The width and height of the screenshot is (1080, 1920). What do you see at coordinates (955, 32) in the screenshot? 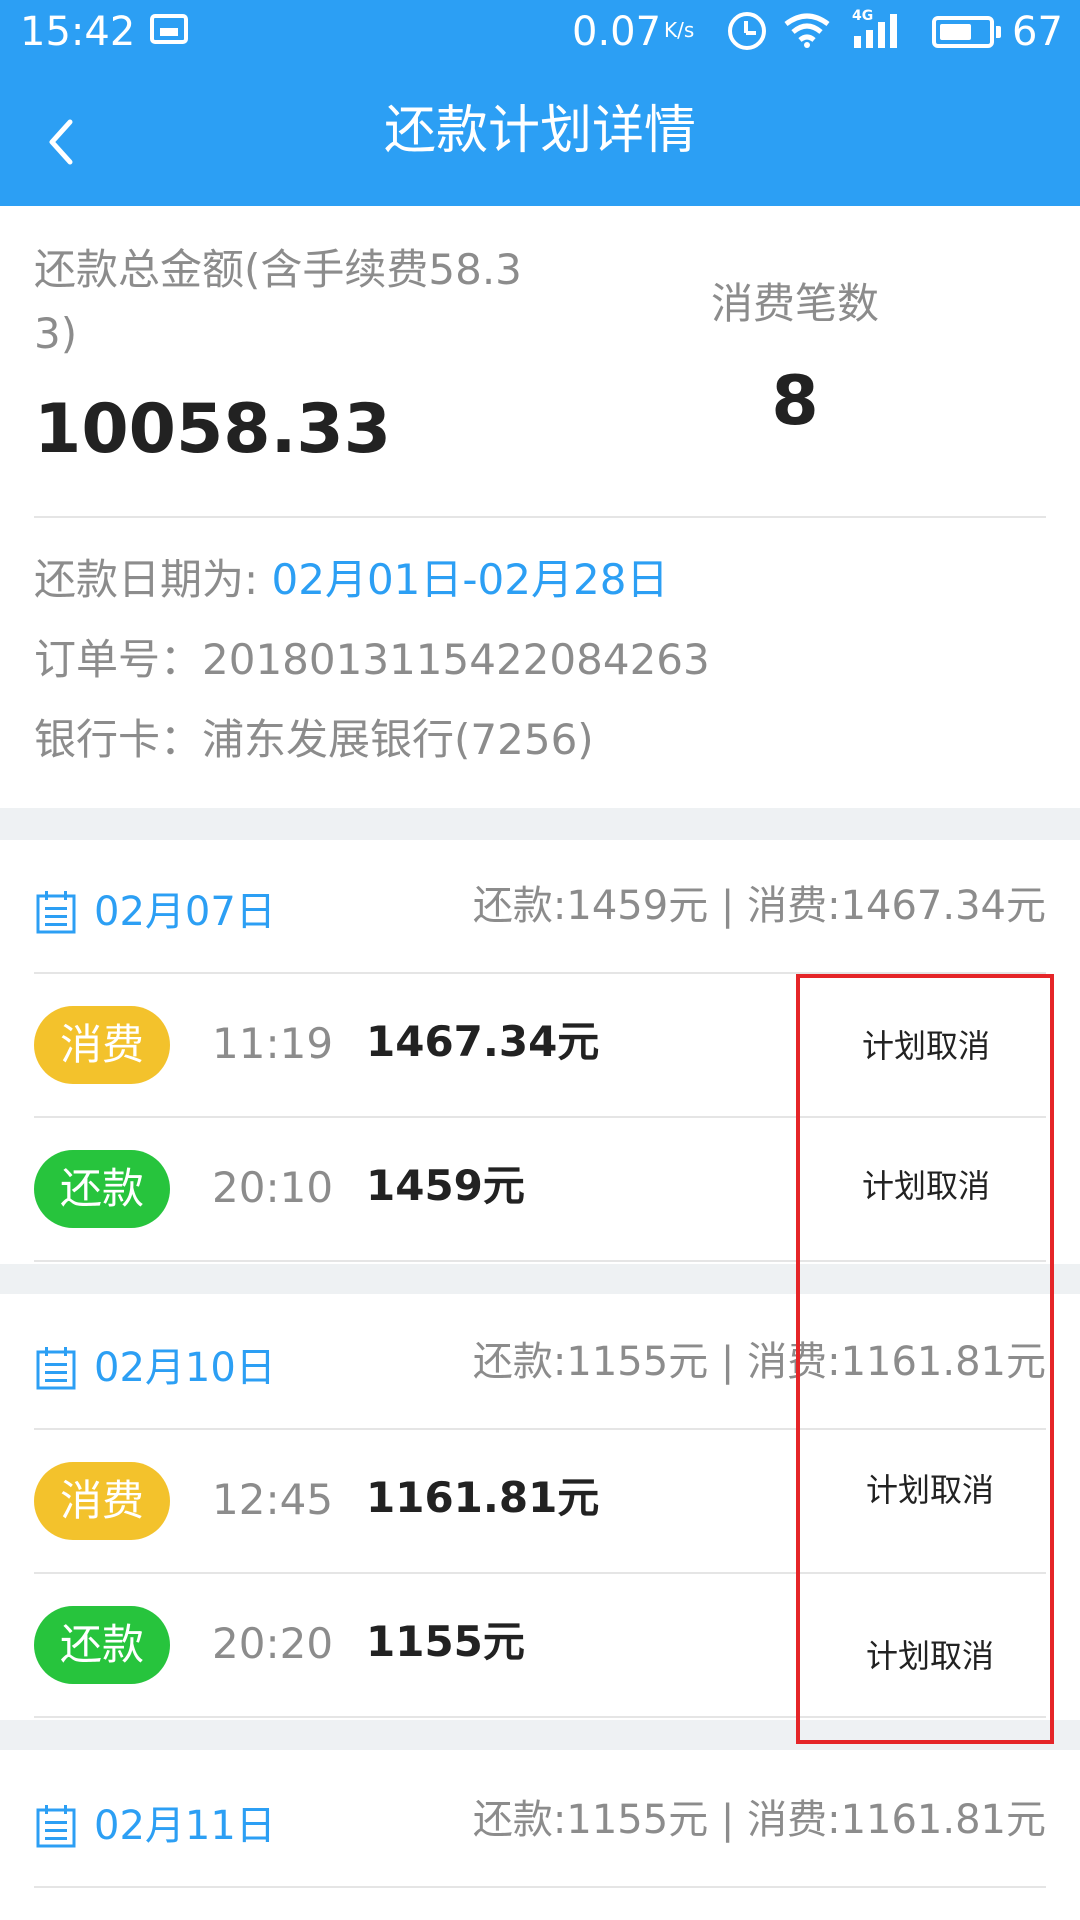
I see `battery-fill` at bounding box center [955, 32].